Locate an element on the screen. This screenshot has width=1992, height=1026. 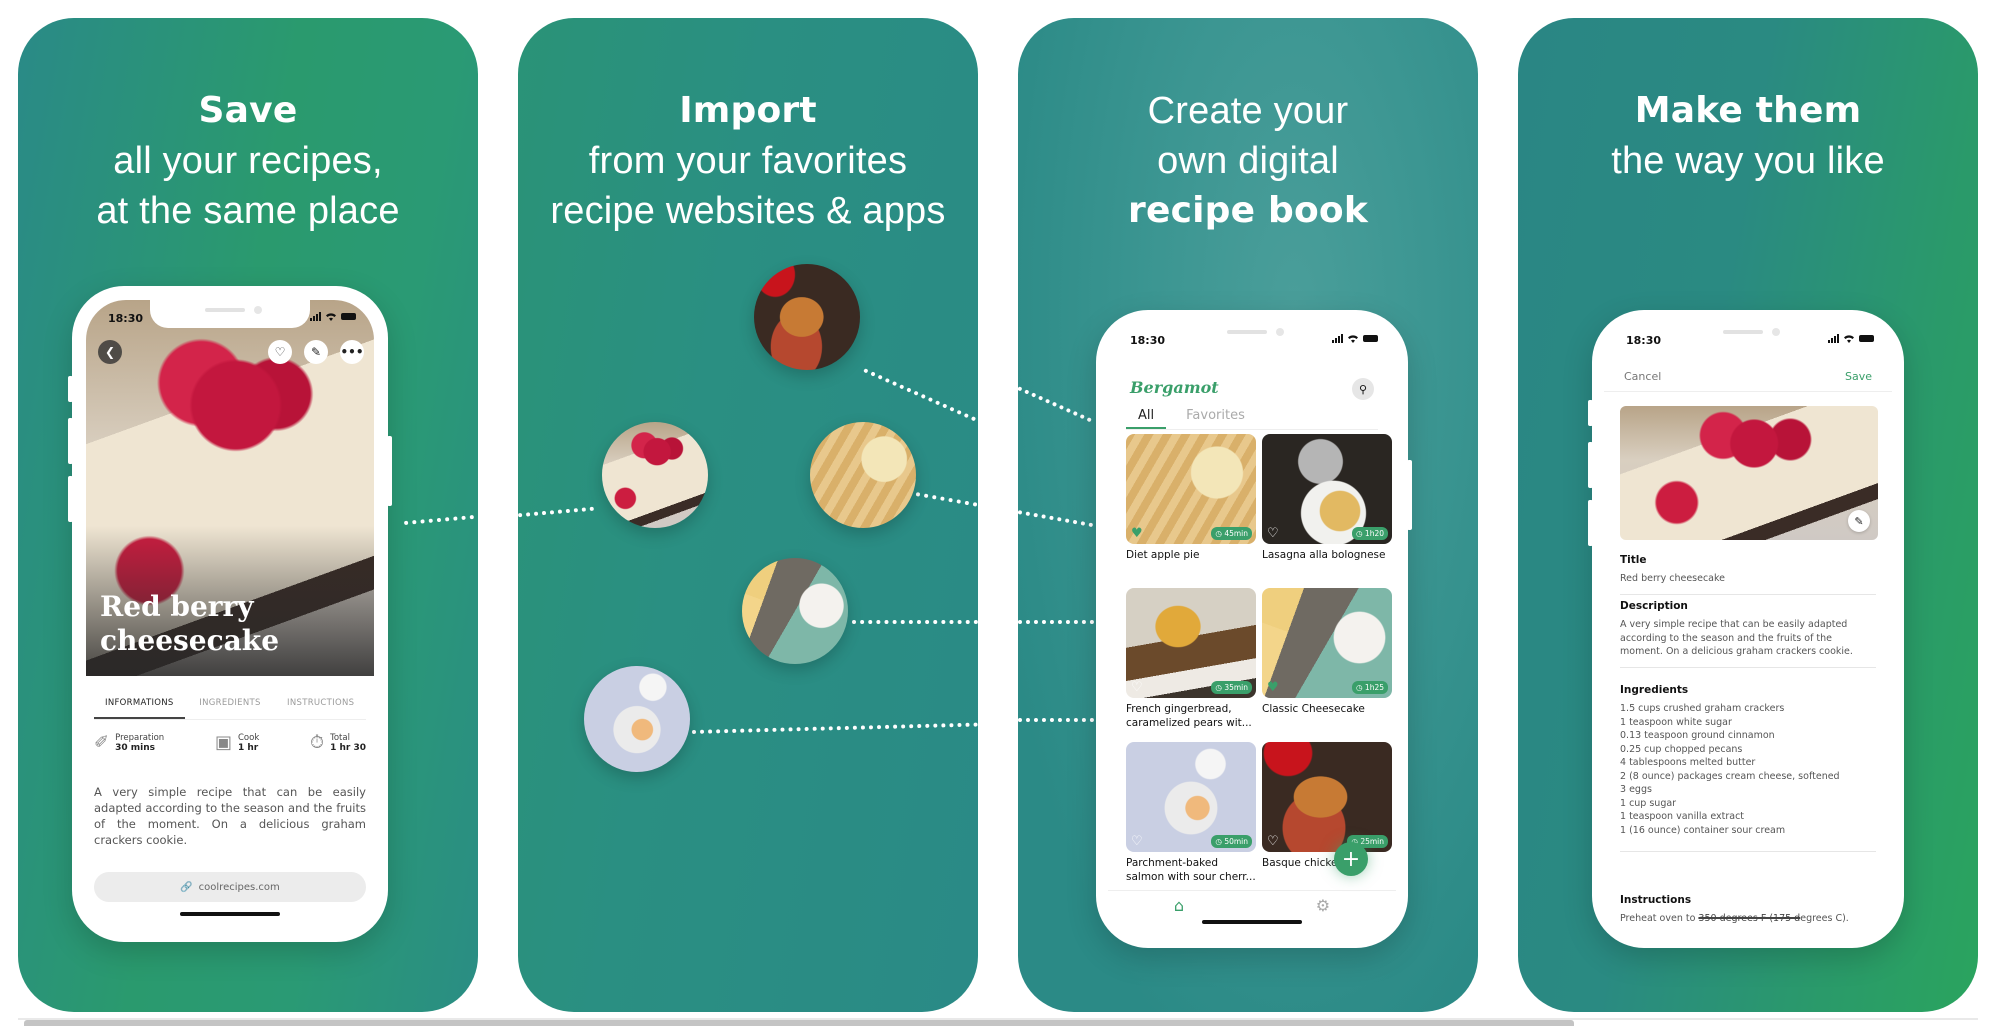
search-button: ⚲ is located at coordinates (1363, 389).